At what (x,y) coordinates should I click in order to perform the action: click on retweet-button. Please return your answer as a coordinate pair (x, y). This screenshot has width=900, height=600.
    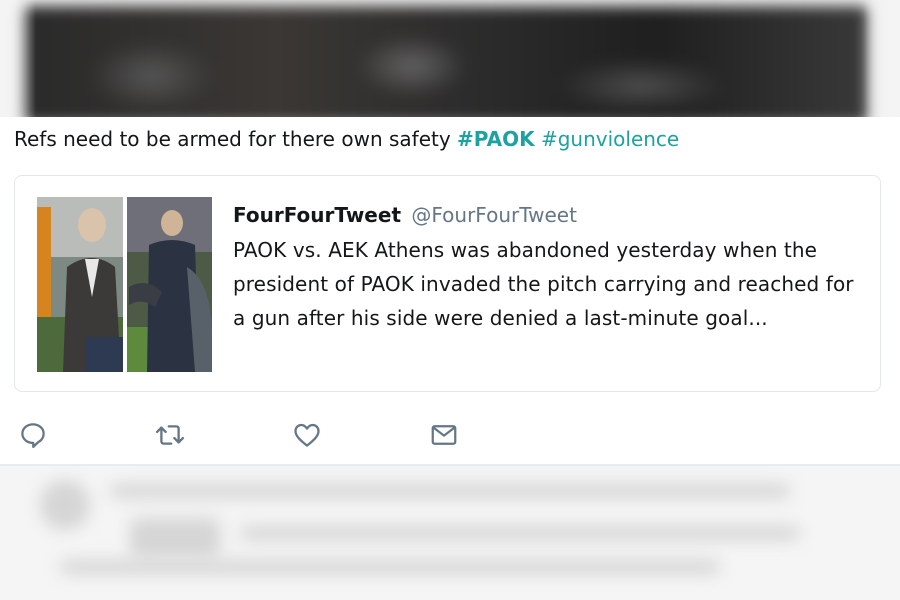
    Looking at the image, I should click on (170, 435).